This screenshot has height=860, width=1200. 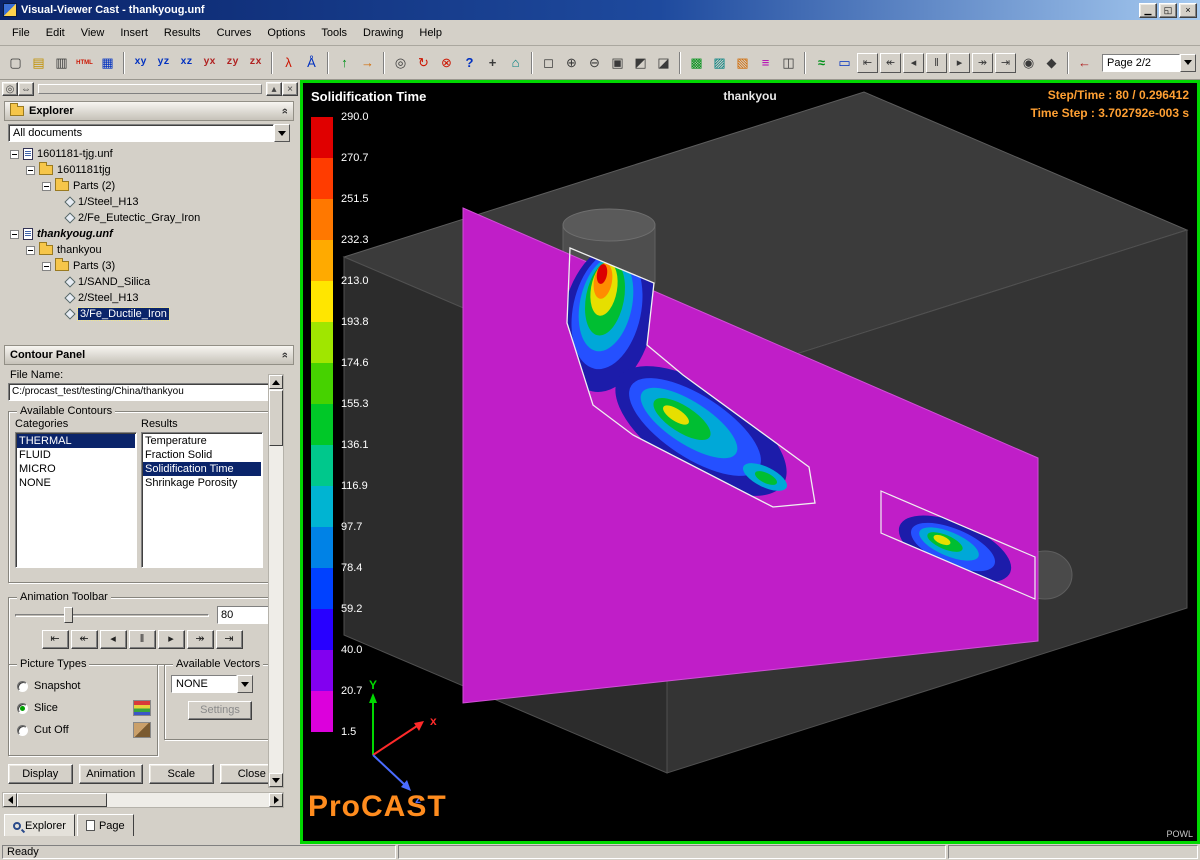 What do you see at coordinates (982, 62) in the screenshot?
I see `fast-forward-button: ↠` at bounding box center [982, 62].